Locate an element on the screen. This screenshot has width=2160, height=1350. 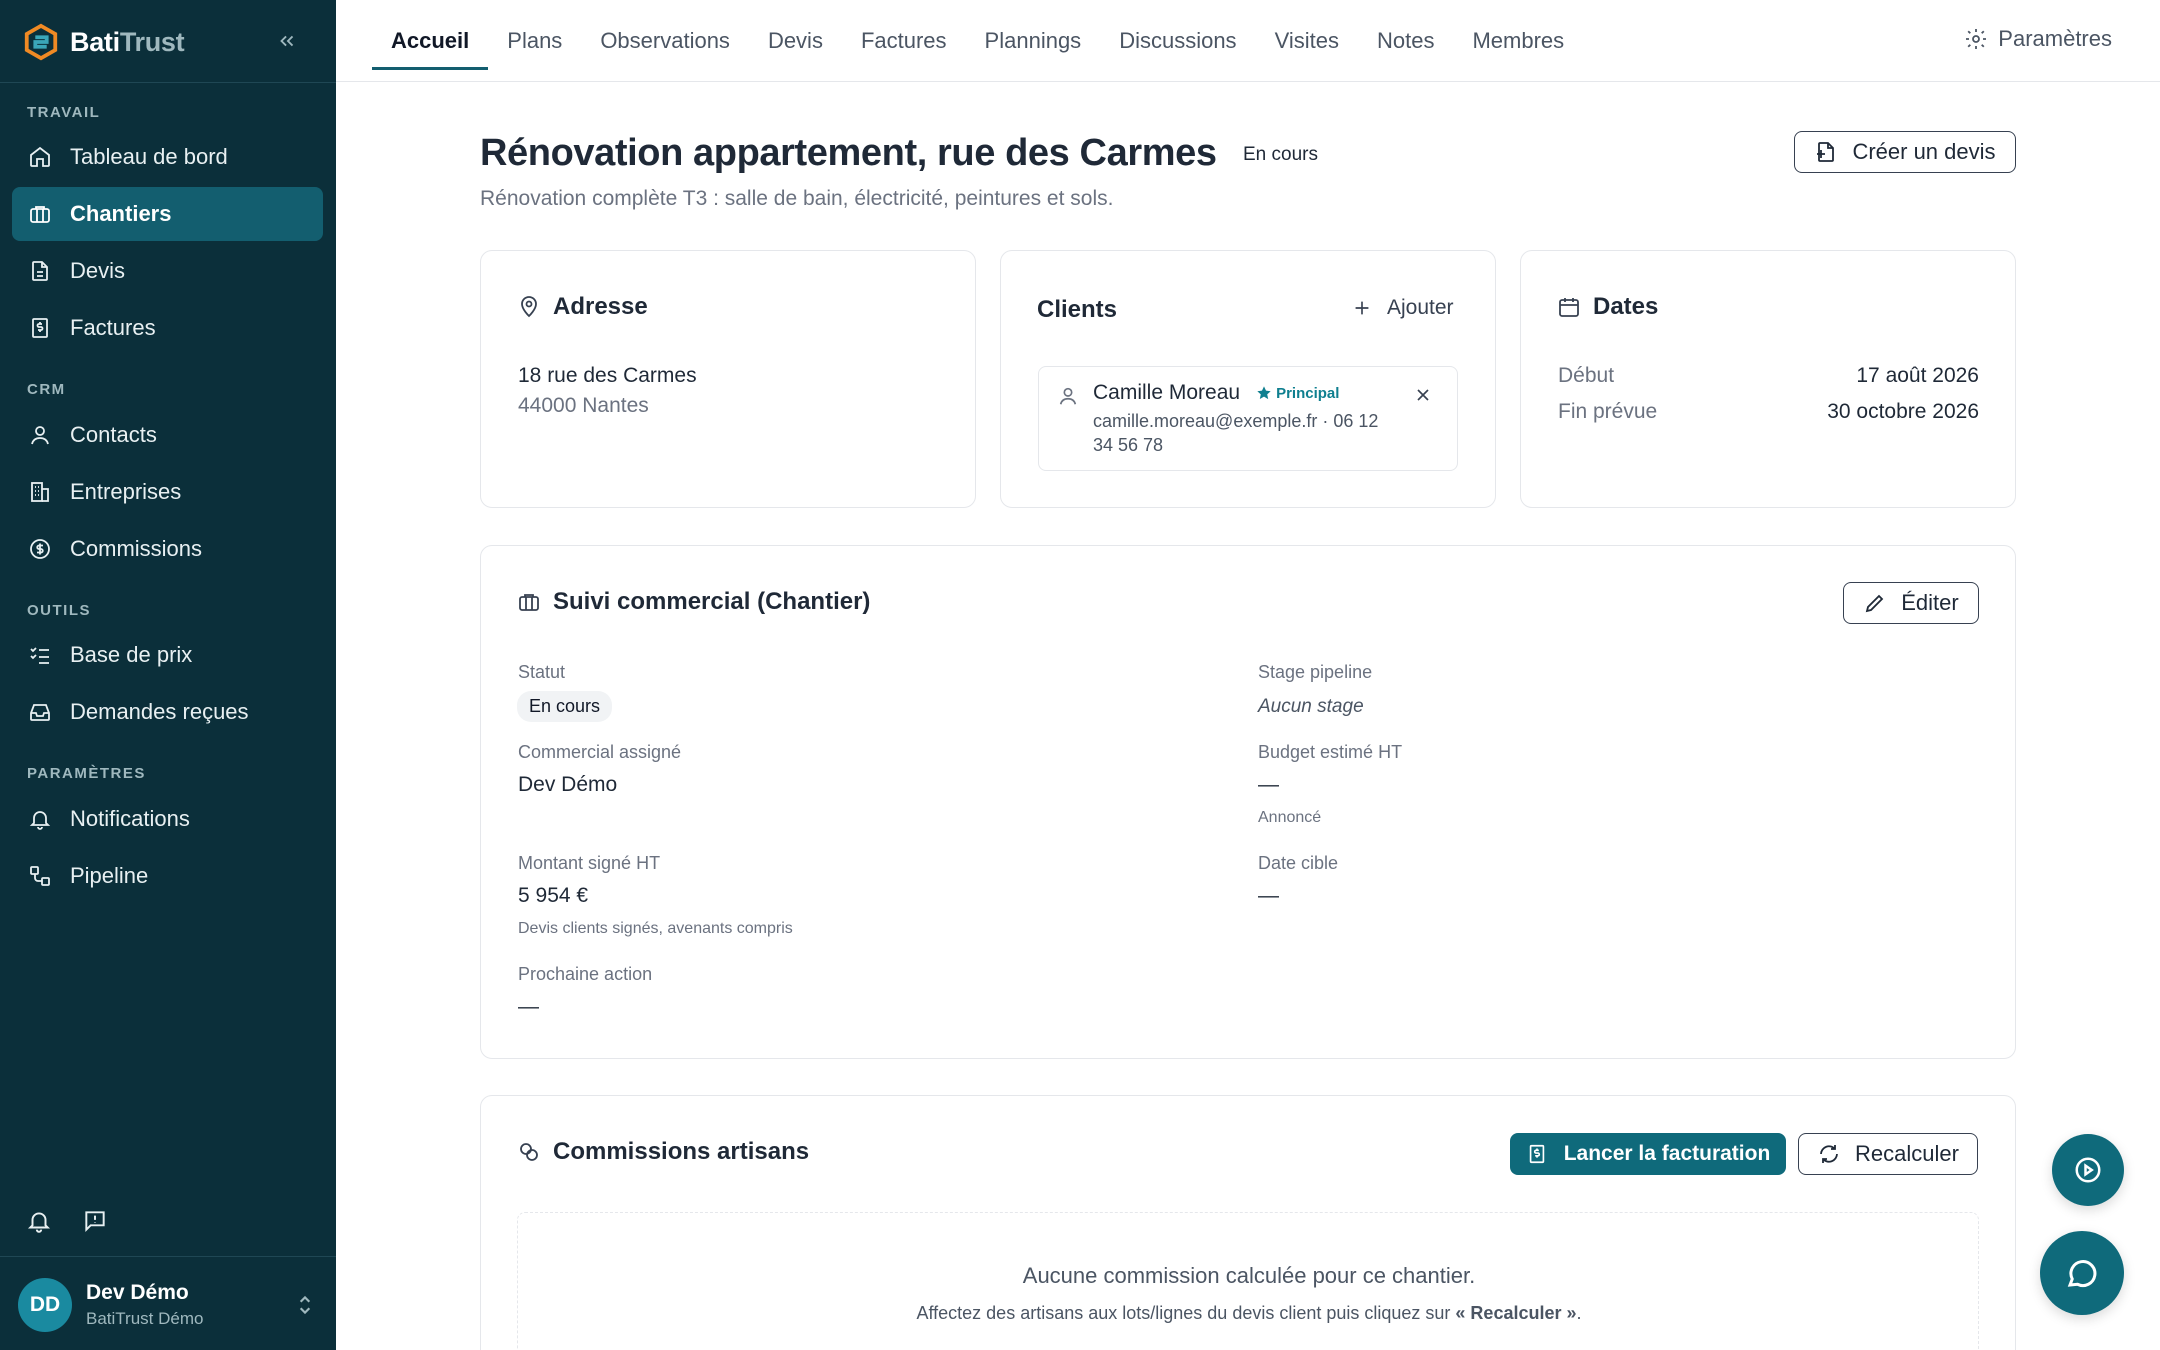
signed-label: Montant signé HT is located at coordinates (589, 863).